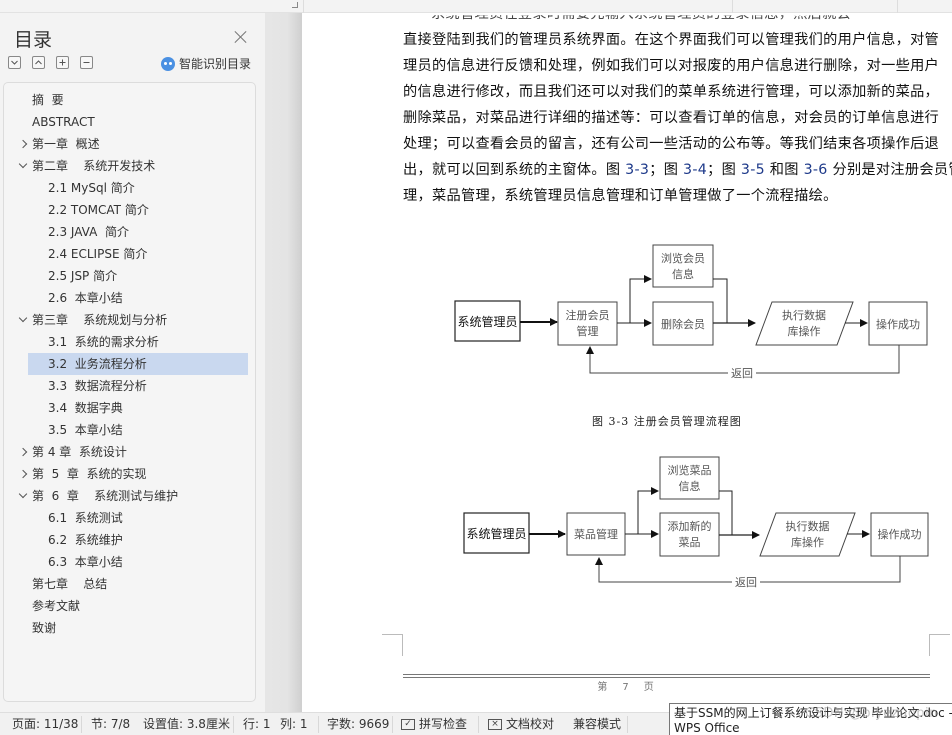  I want to click on toc-item: 6.3 本章小结, so click(129, 562).